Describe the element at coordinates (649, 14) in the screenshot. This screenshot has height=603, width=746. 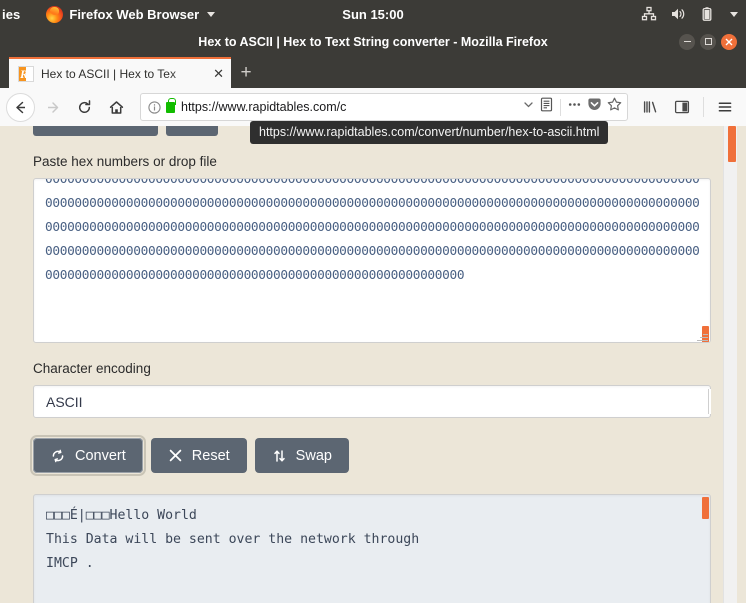
I see `network-icon` at that location.